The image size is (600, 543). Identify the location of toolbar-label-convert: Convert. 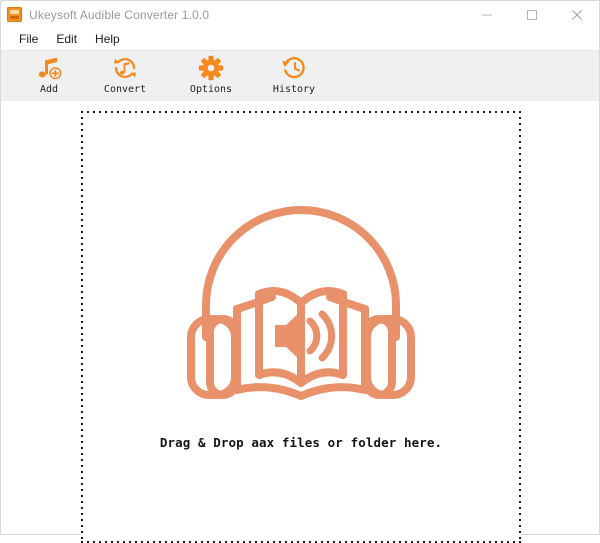
(125, 89).